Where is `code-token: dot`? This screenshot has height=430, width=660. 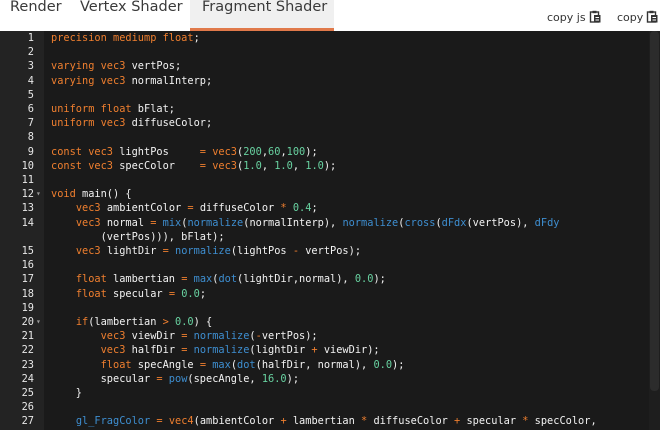 code-token: dot is located at coordinates (228, 279).